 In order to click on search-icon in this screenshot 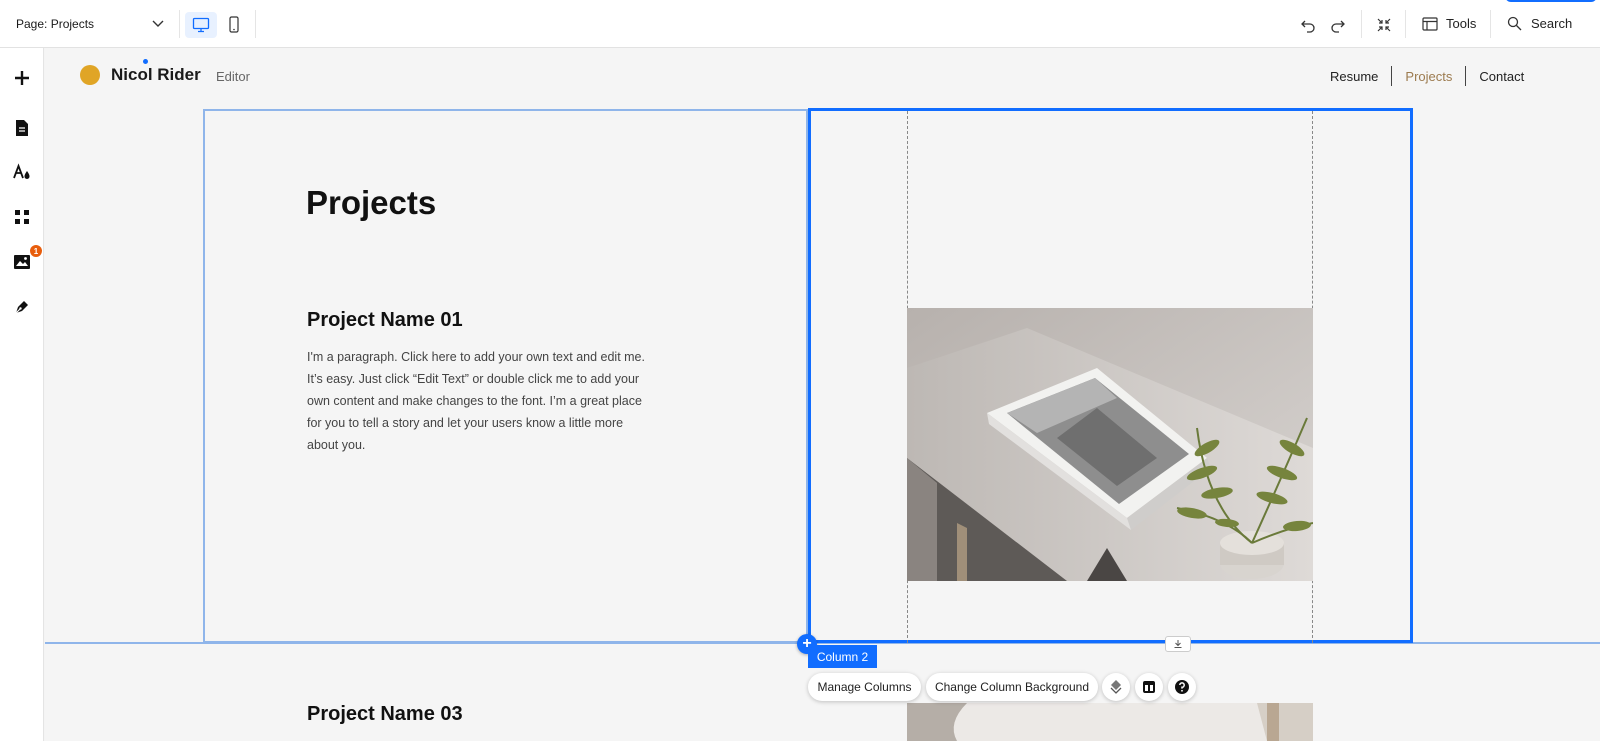, I will do `click(1514, 23)`.